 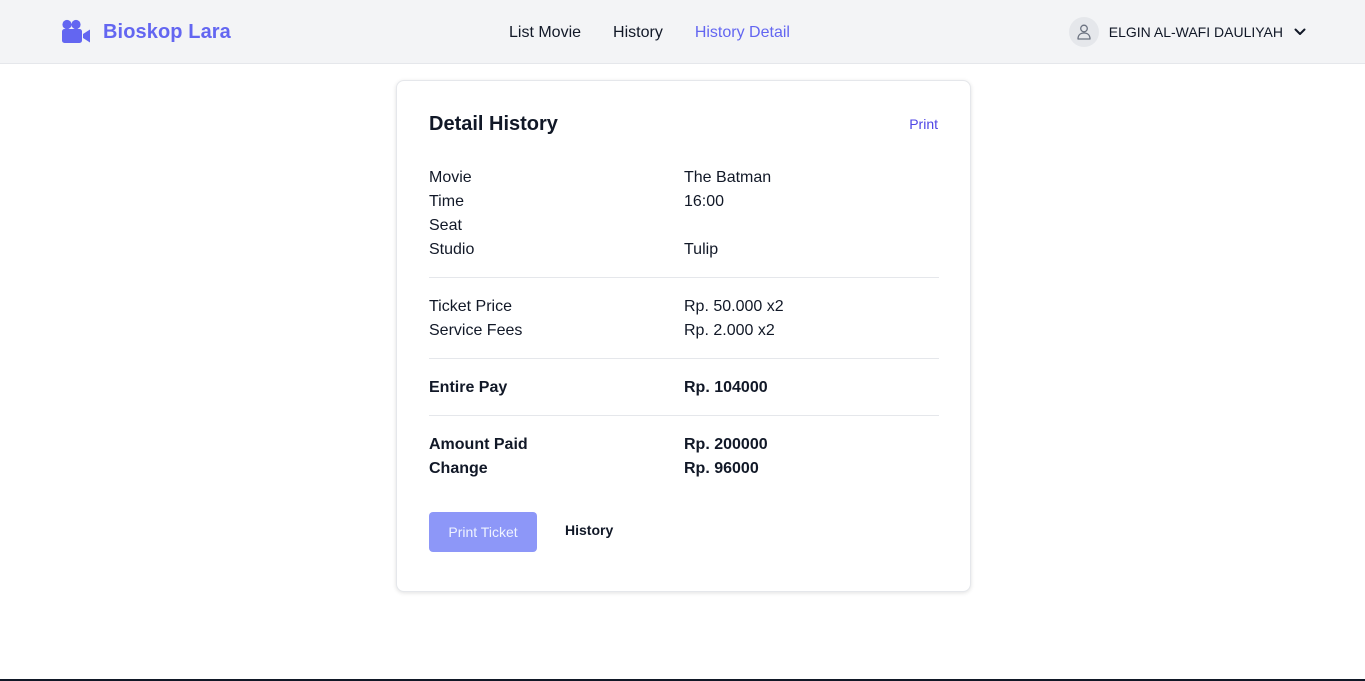 What do you see at coordinates (684, 226) in the screenshot?
I see `detail-row-seat: Seat` at bounding box center [684, 226].